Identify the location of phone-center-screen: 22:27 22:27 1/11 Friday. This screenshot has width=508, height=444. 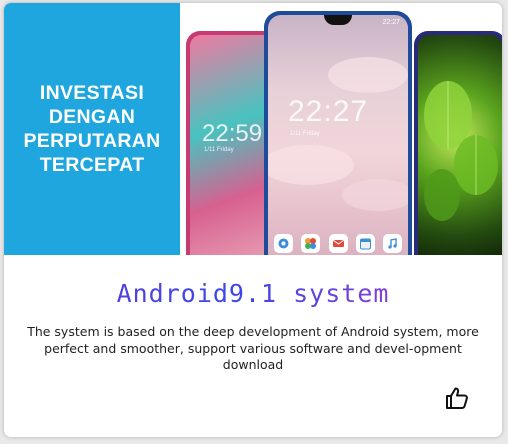
(338, 135).